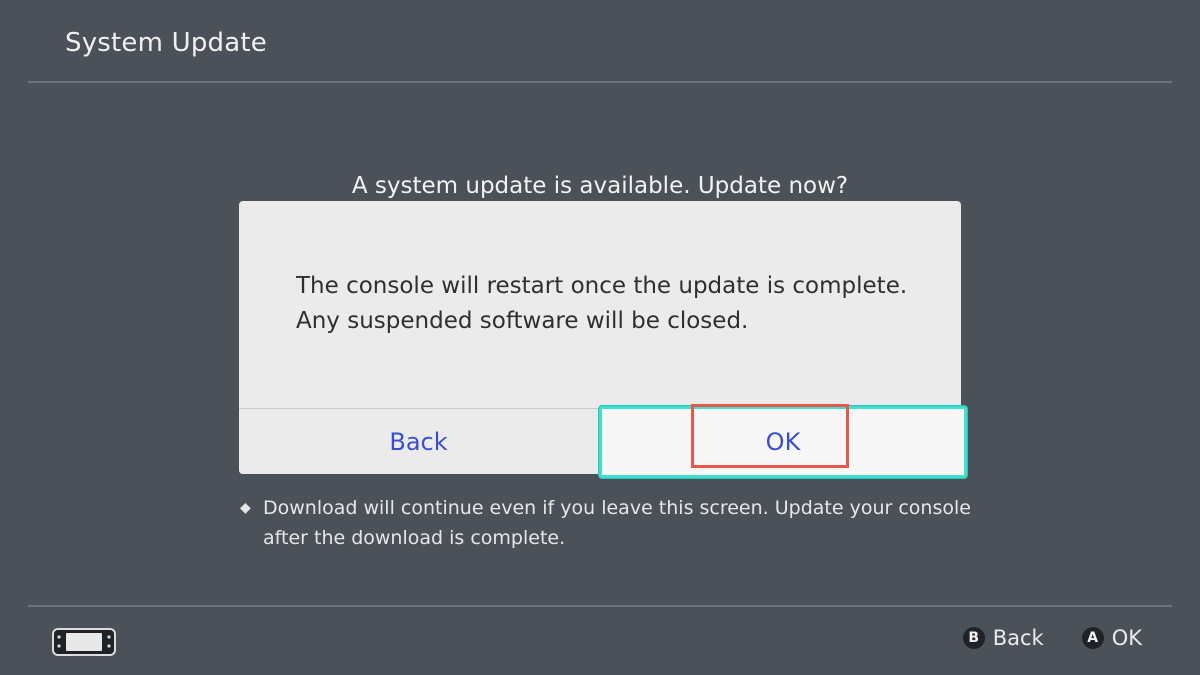 The height and width of the screenshot is (675, 1200). I want to click on hint-back: B Back, so click(1003, 638).